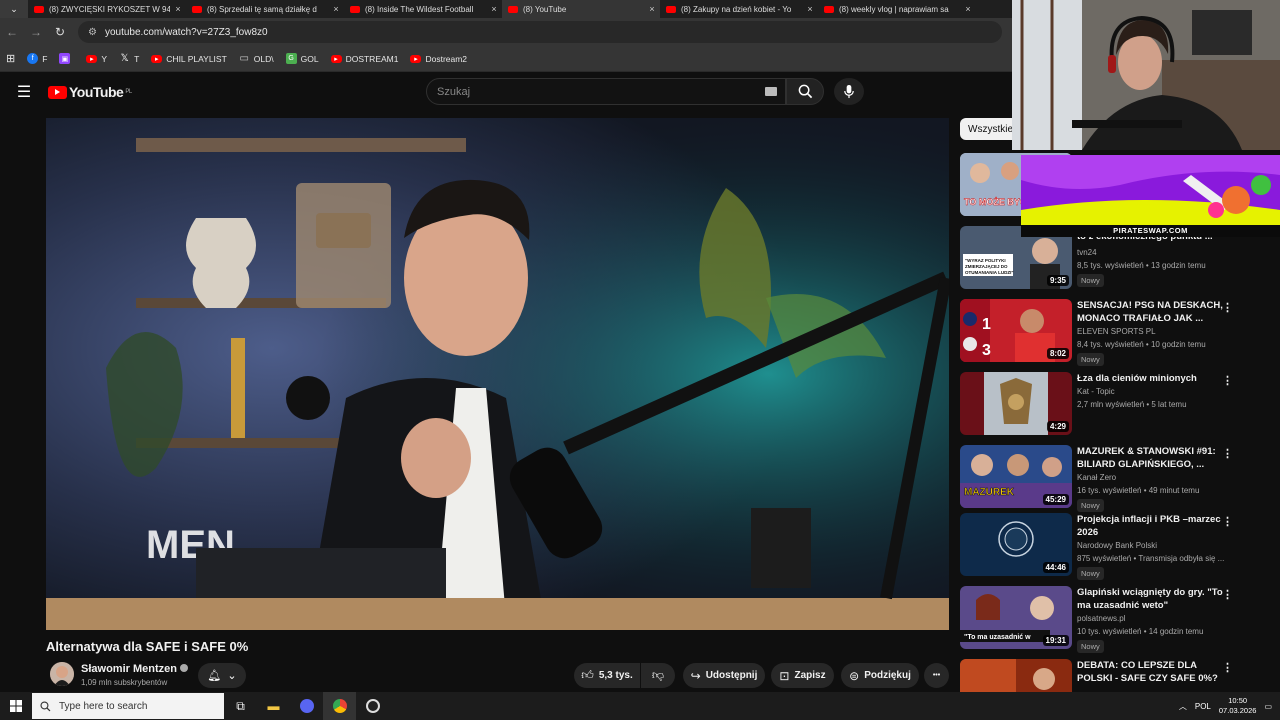  Describe the element at coordinates (607, 675) in the screenshot. I see `like-button: 👍︎ 5,3 tys.` at that location.